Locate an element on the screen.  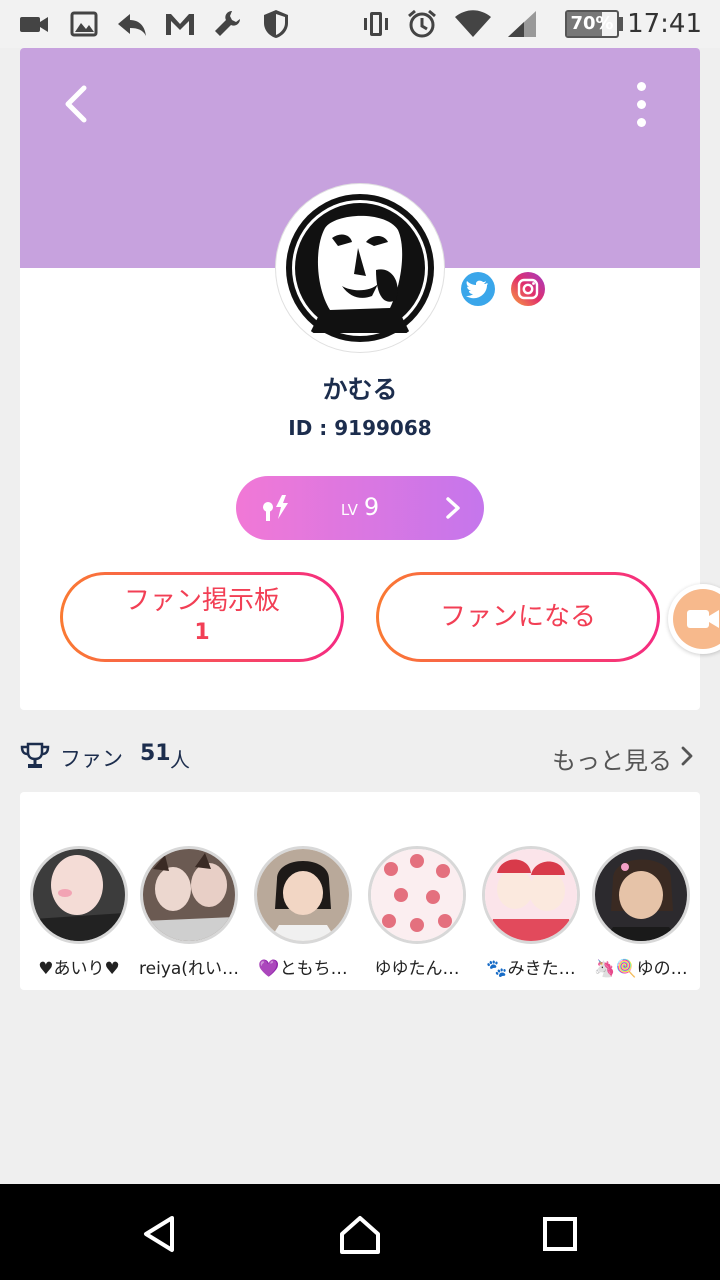
battery-percent: 70% is located at coordinates (592, 23).